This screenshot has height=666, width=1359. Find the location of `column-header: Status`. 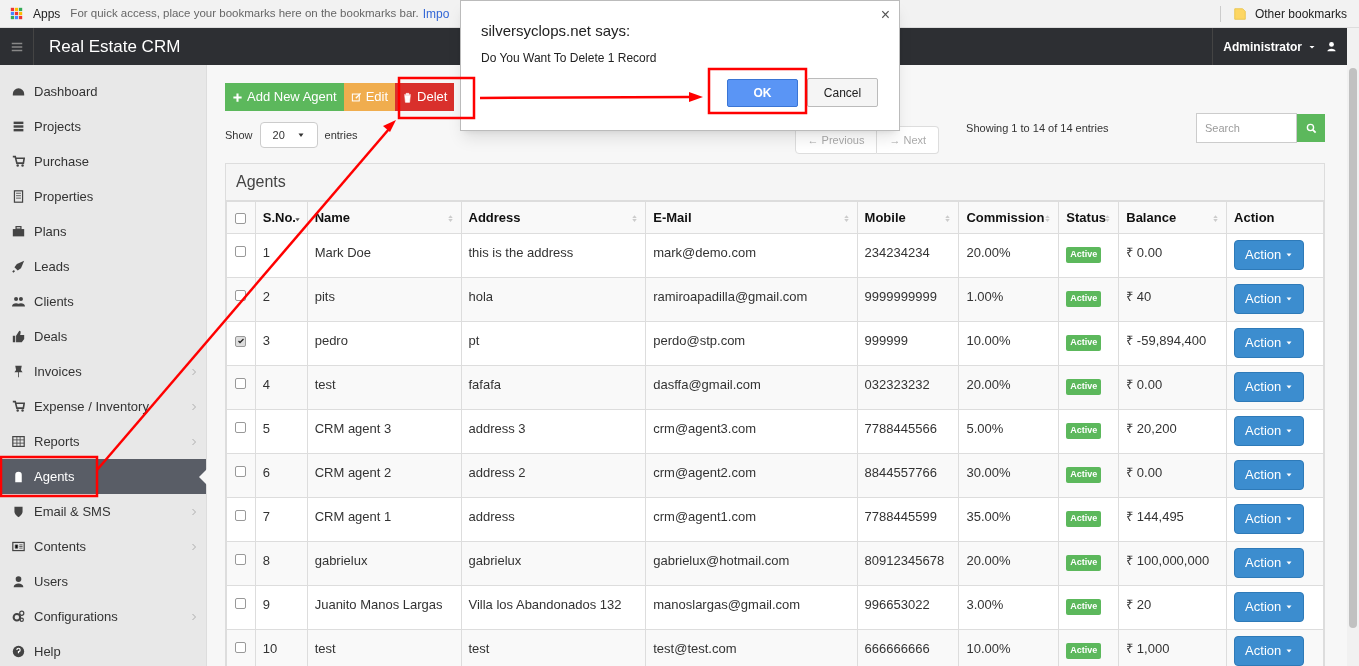

column-header: Status is located at coordinates (1088, 217).